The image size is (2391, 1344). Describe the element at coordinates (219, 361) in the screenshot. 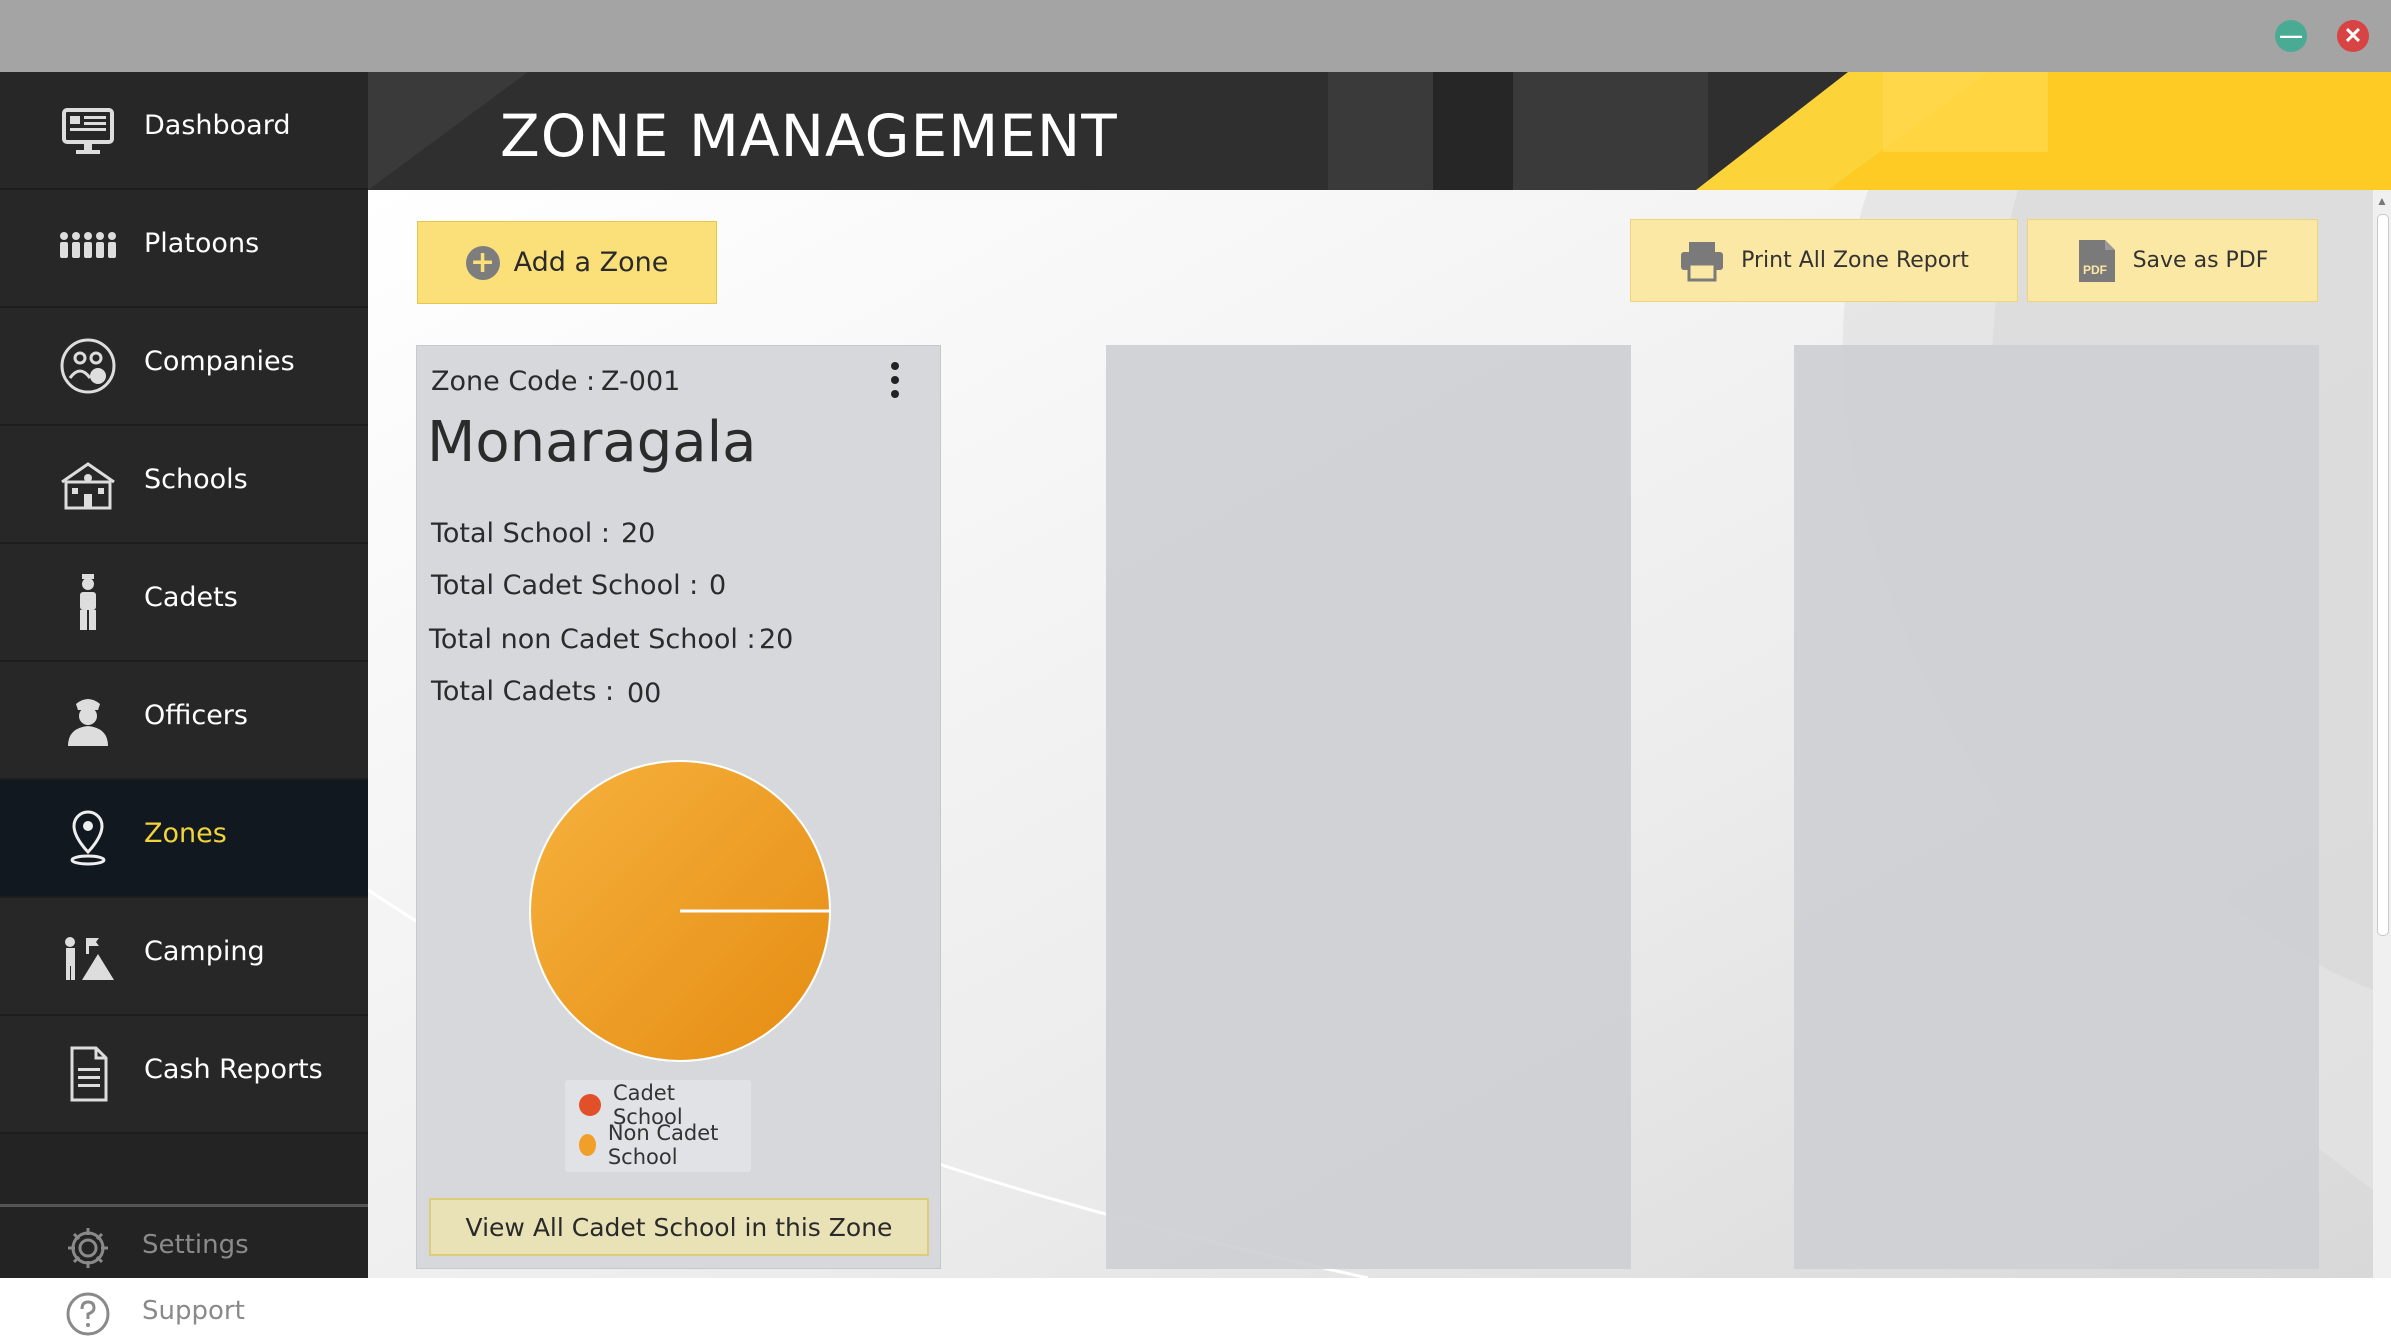

I see `sidebar-item-label: Companies` at that location.